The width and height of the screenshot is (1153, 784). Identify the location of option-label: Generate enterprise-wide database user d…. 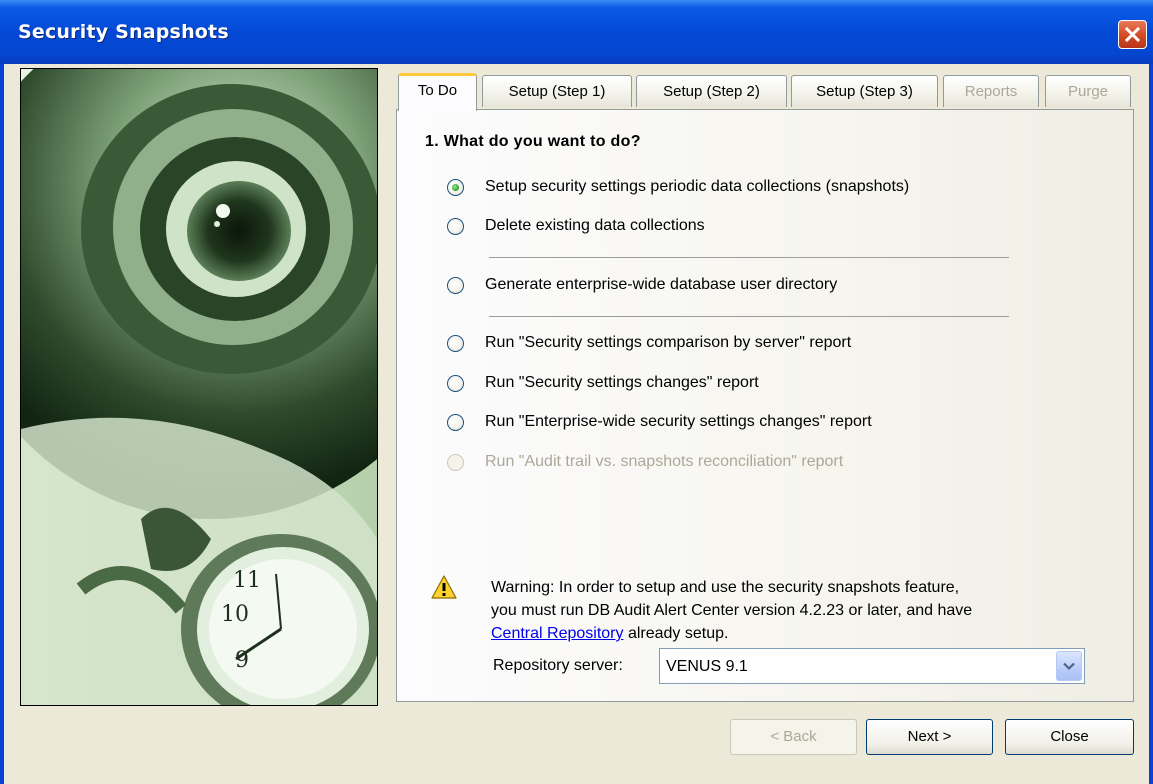
(661, 284).